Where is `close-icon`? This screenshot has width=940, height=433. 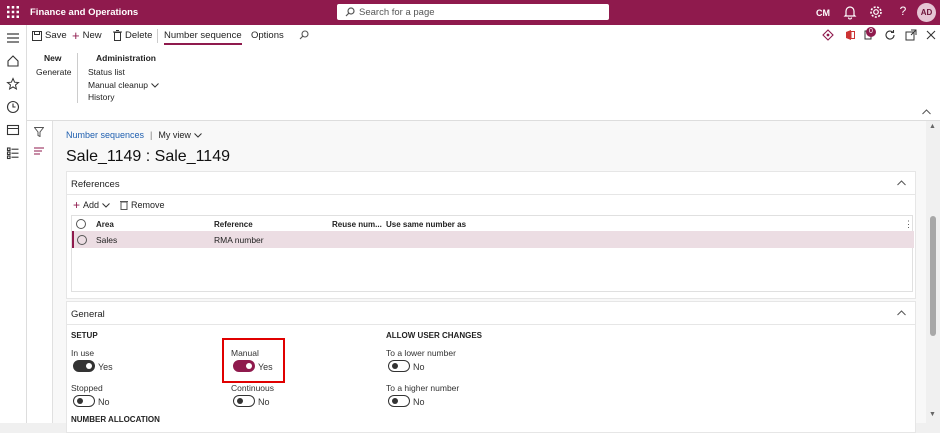
close-icon is located at coordinates (931, 35).